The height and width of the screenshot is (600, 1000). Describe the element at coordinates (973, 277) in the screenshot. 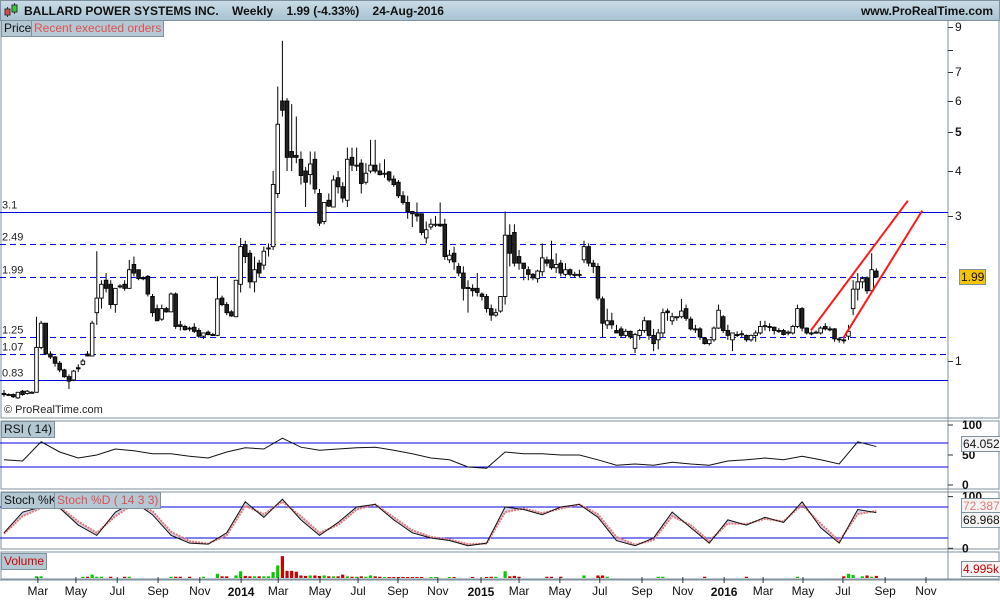

I see `price-badge: 1.99` at that location.